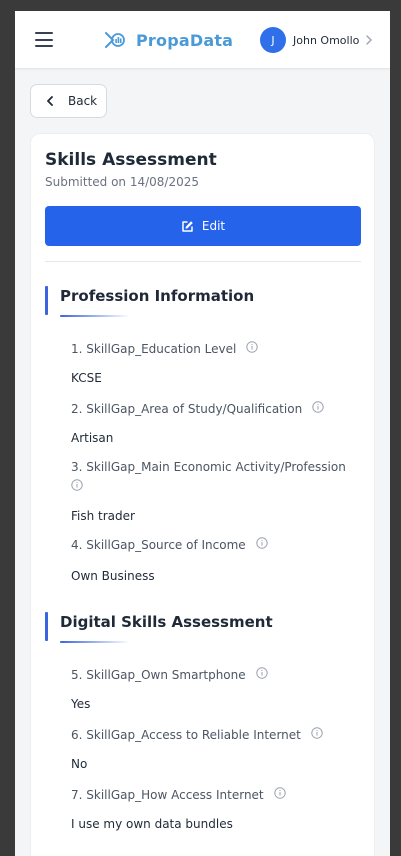 The height and width of the screenshot is (856, 401). Describe the element at coordinates (273, 40) in the screenshot. I see `avatar: J` at that location.